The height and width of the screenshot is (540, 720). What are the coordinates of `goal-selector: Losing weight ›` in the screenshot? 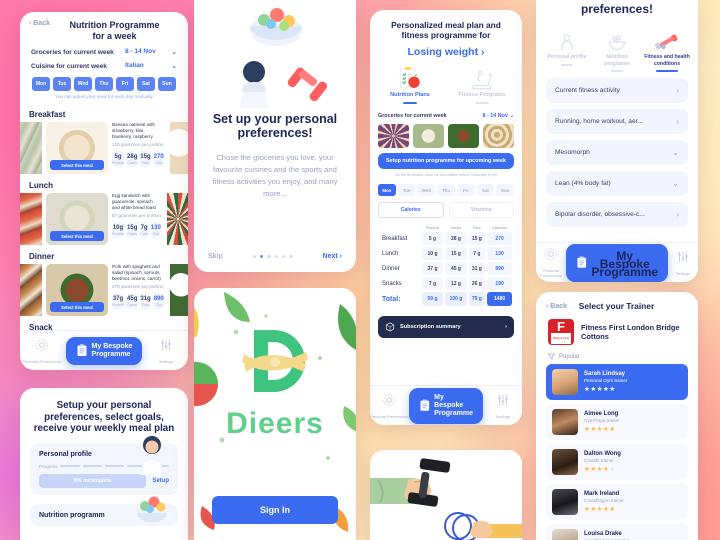 It's located at (446, 52).